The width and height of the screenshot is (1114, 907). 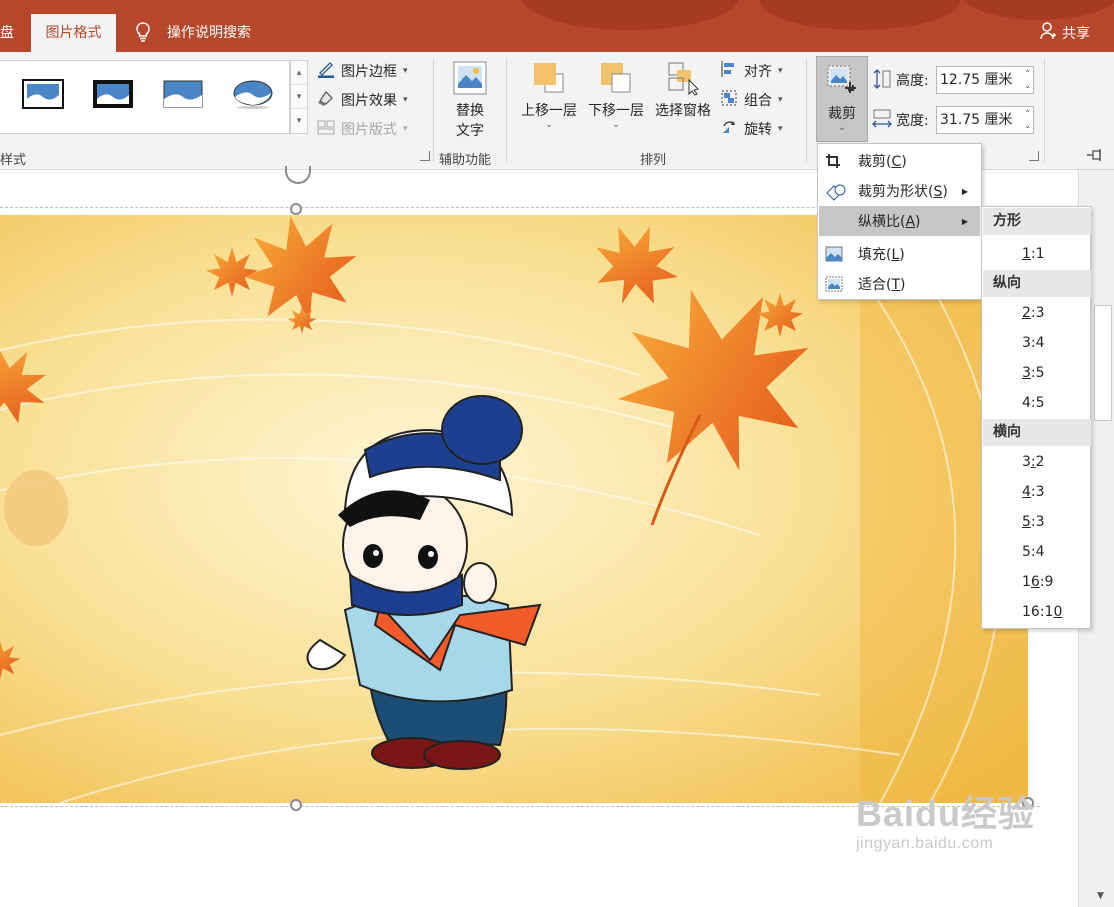 I want to click on crop-dropdown-menu: 裁剪(C) 裁剪为形状(S) ▶ 纵横比(A) ▶ 填充(L) 适合(T), so click(x=899, y=221).